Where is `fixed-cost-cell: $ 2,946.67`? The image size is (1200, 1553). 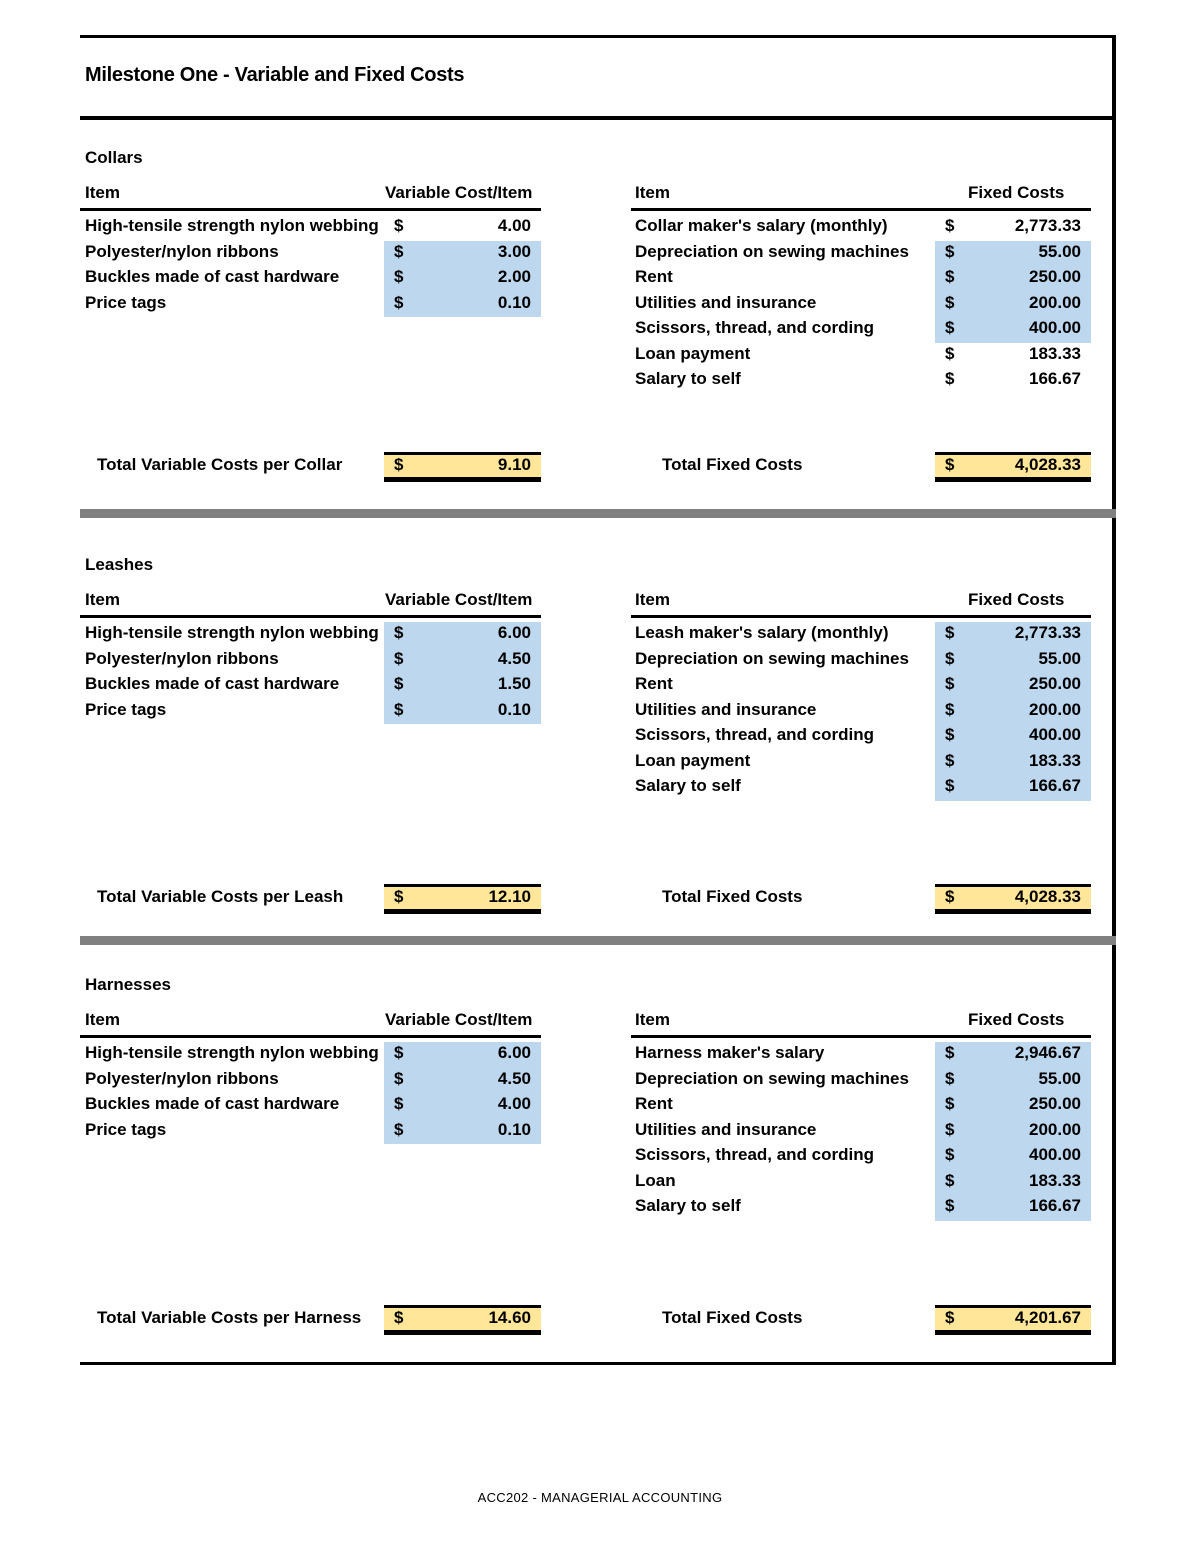 fixed-cost-cell: $ 2,946.67 is located at coordinates (1013, 1055).